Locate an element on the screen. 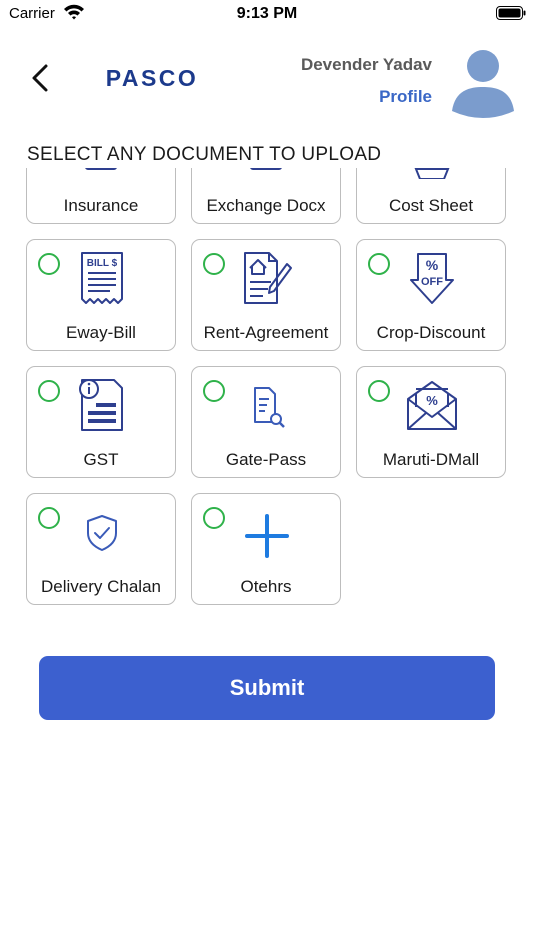 This screenshot has width=534, height=950. company-logo: PASCO is located at coordinates (152, 78).